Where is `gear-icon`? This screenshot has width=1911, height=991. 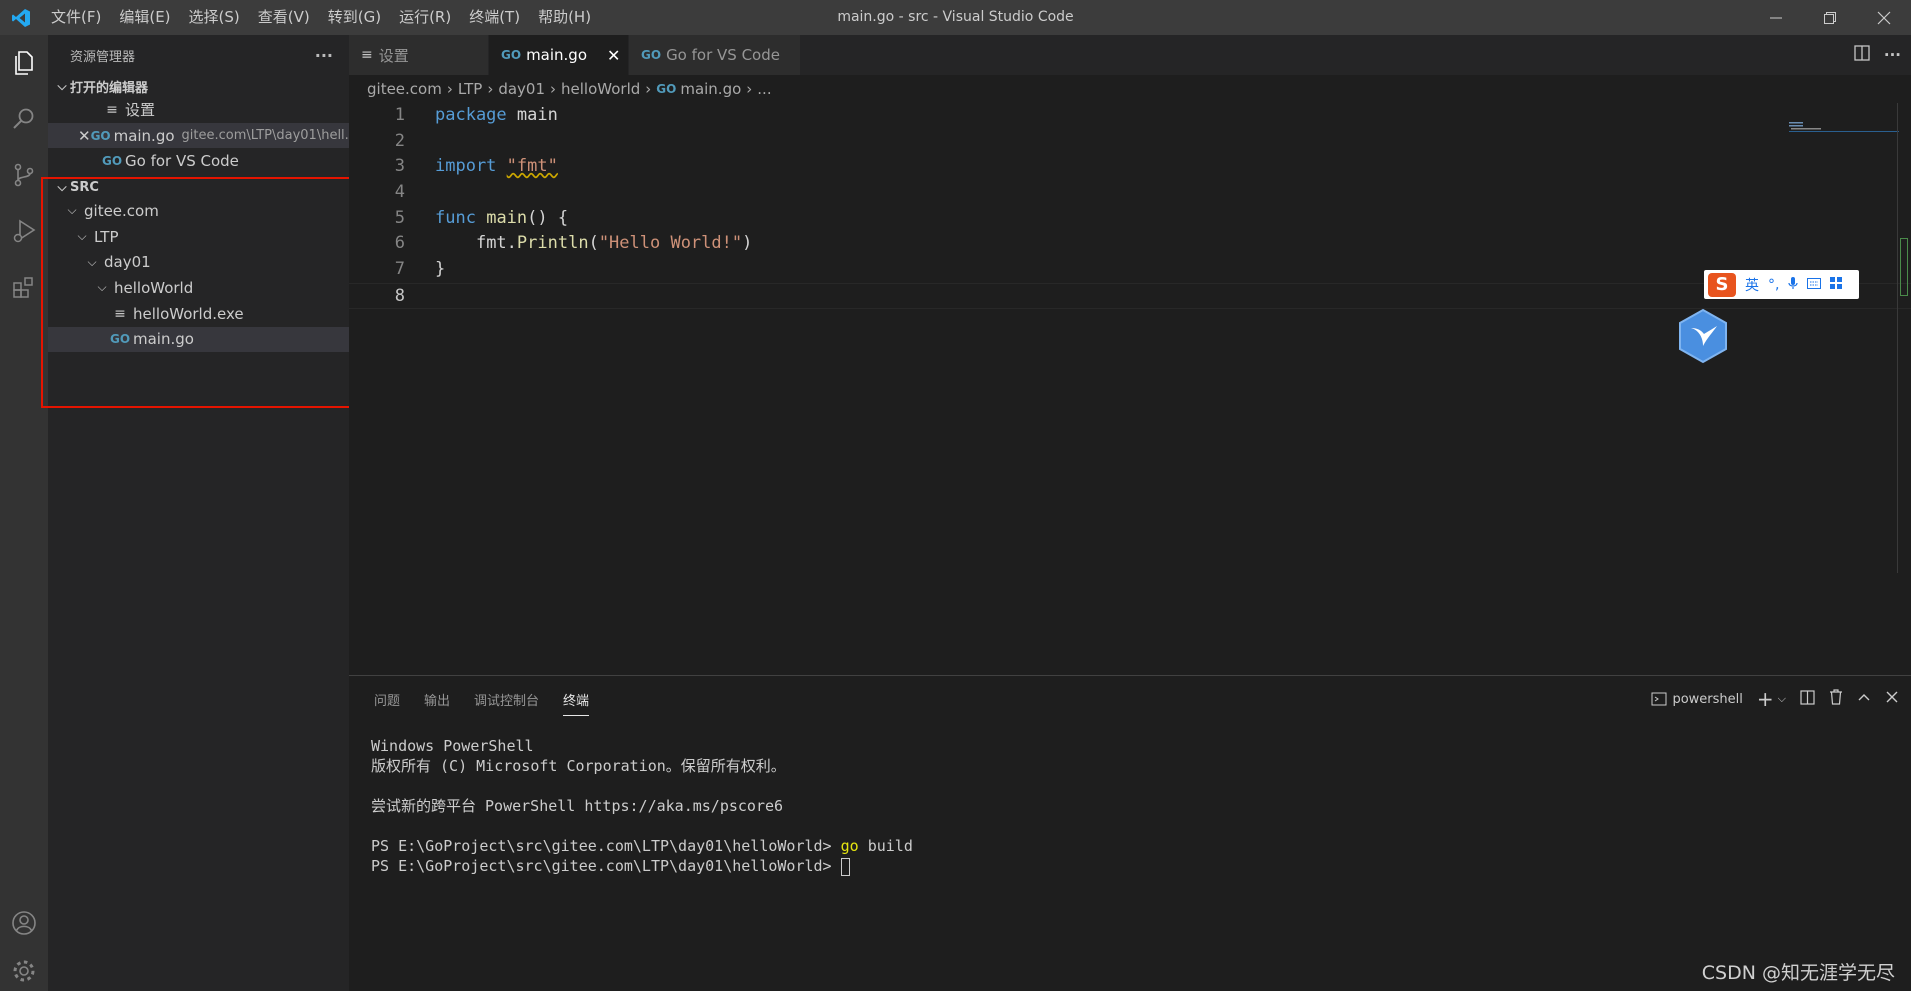 gear-icon is located at coordinates (24, 971).